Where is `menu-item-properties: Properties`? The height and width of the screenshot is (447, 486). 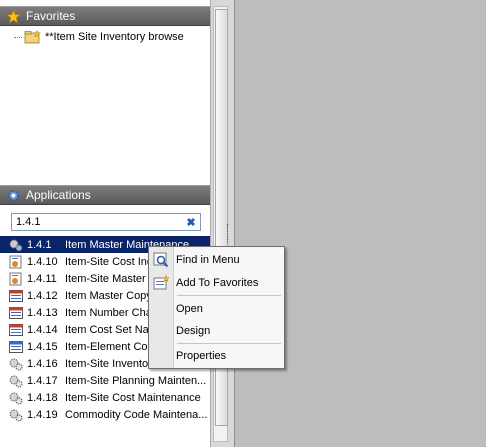
menu-item-properties: Properties is located at coordinates (216, 356).